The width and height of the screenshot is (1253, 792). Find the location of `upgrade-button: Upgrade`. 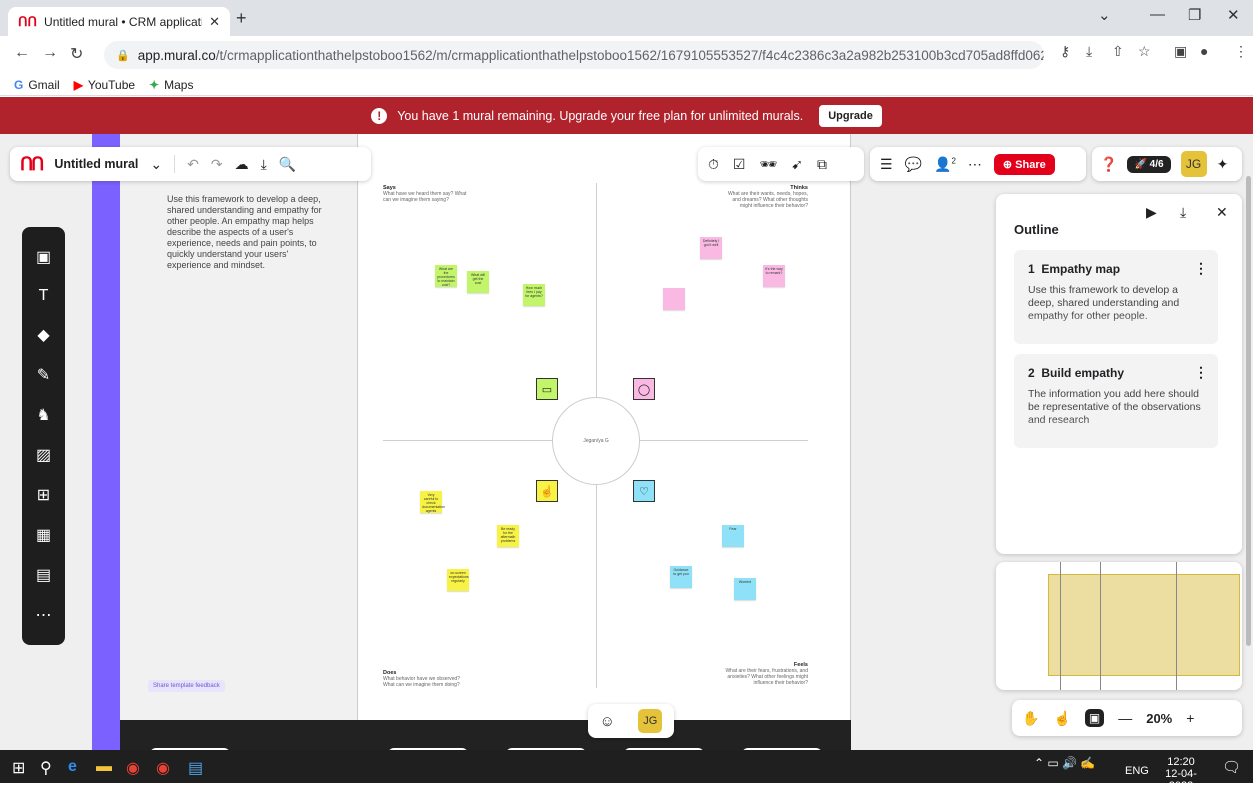

upgrade-button: Upgrade is located at coordinates (850, 115).